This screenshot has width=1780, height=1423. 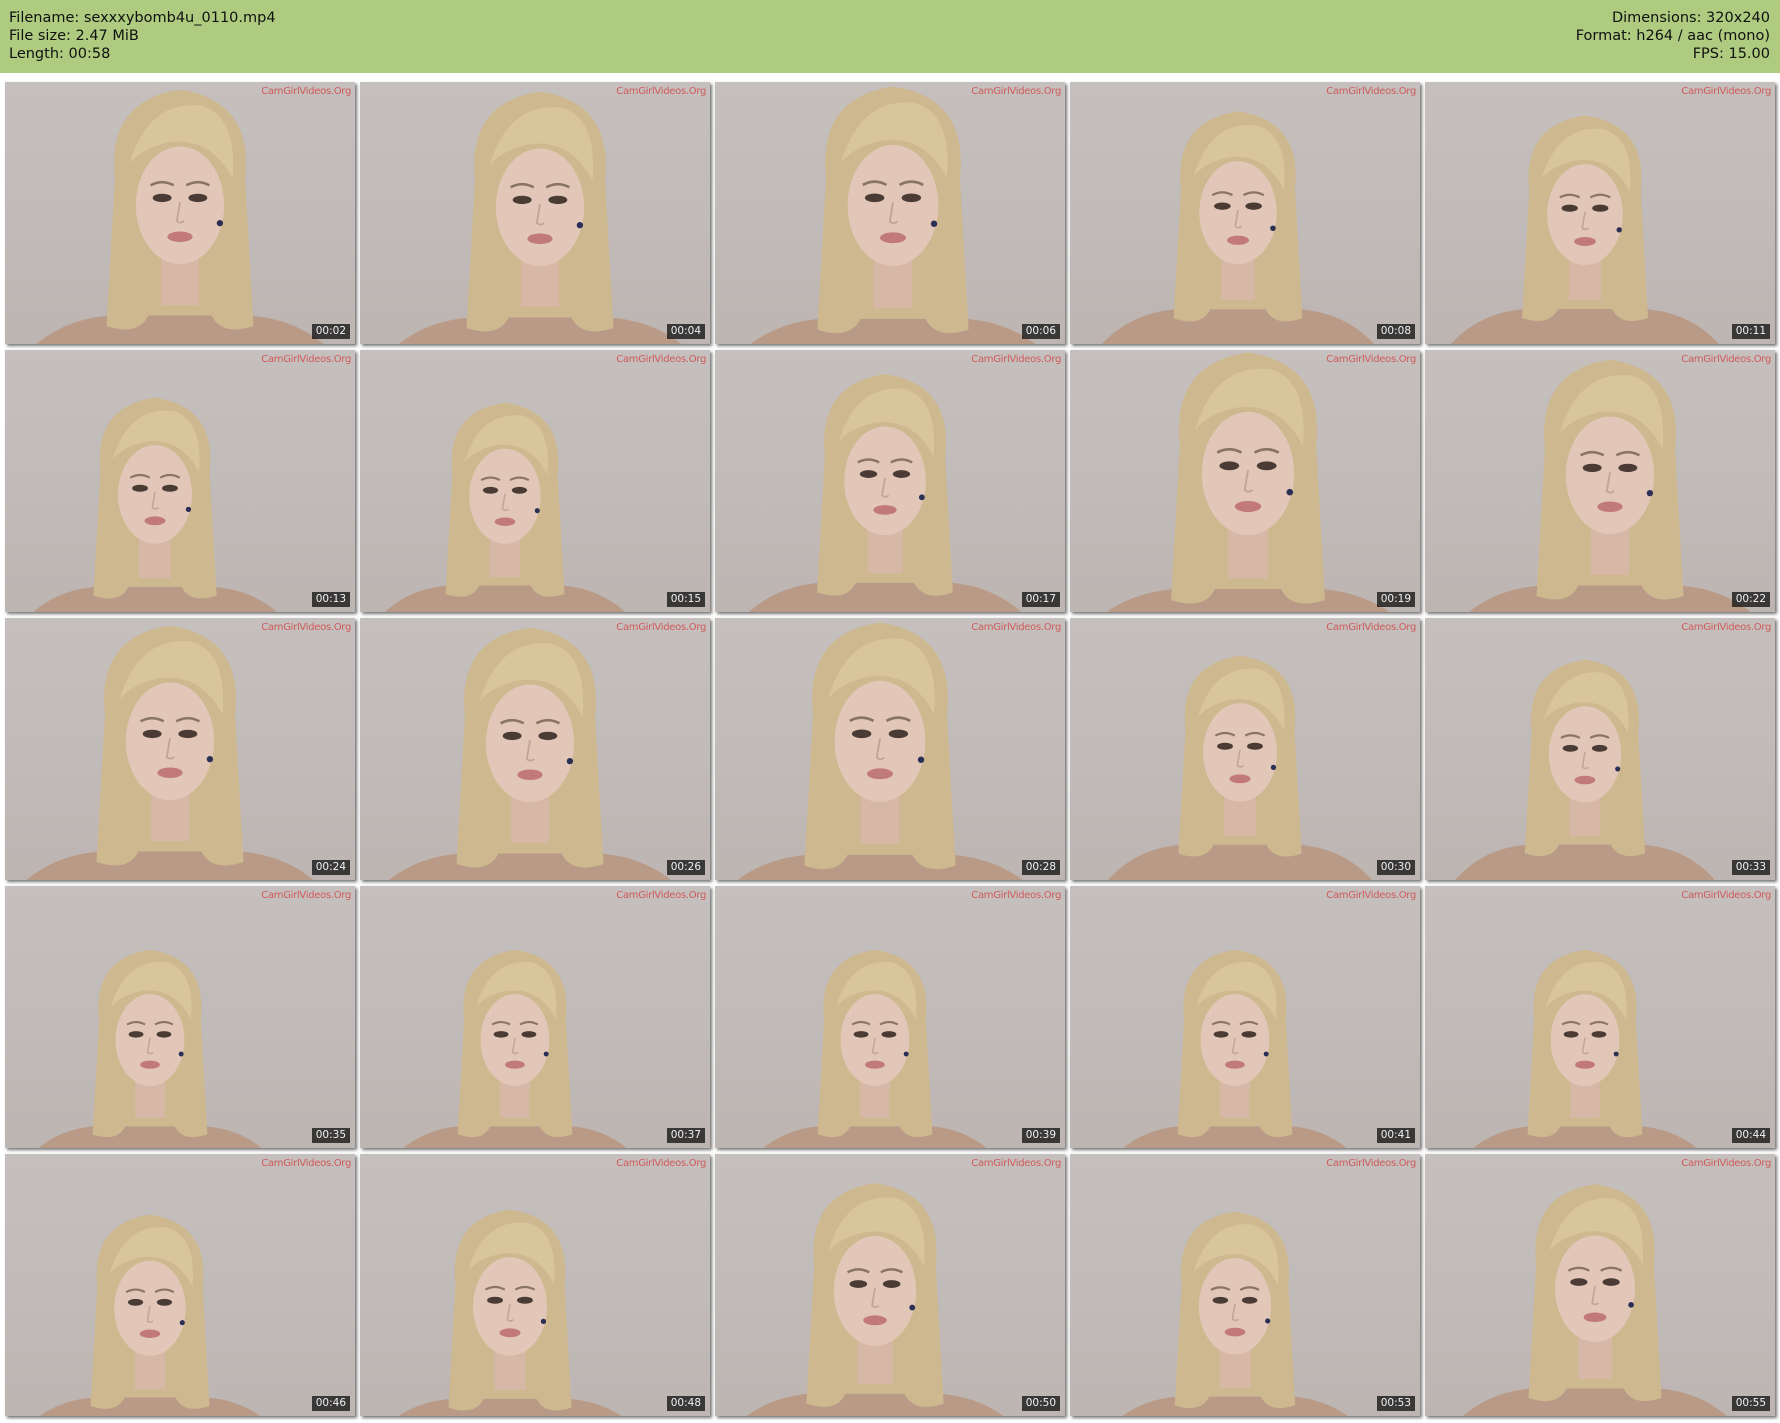 I want to click on timestamp-badge: 00:17, so click(x=1040, y=599).